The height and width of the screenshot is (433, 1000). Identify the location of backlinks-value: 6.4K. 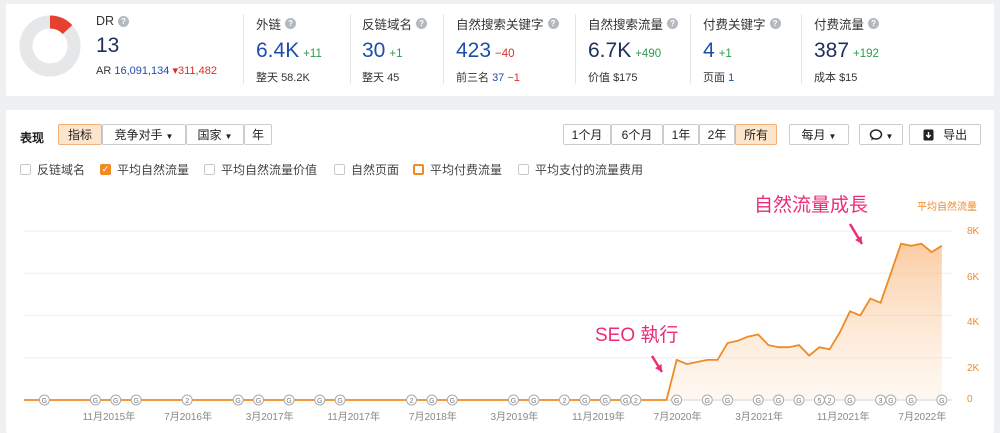
(277, 50).